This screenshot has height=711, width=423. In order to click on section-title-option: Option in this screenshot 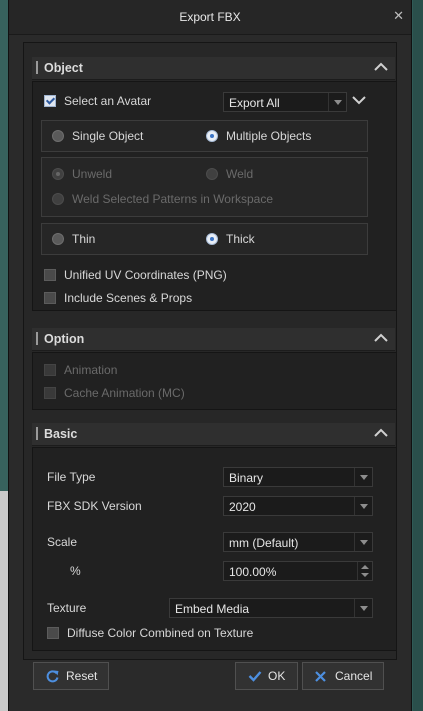, I will do `click(64, 339)`.